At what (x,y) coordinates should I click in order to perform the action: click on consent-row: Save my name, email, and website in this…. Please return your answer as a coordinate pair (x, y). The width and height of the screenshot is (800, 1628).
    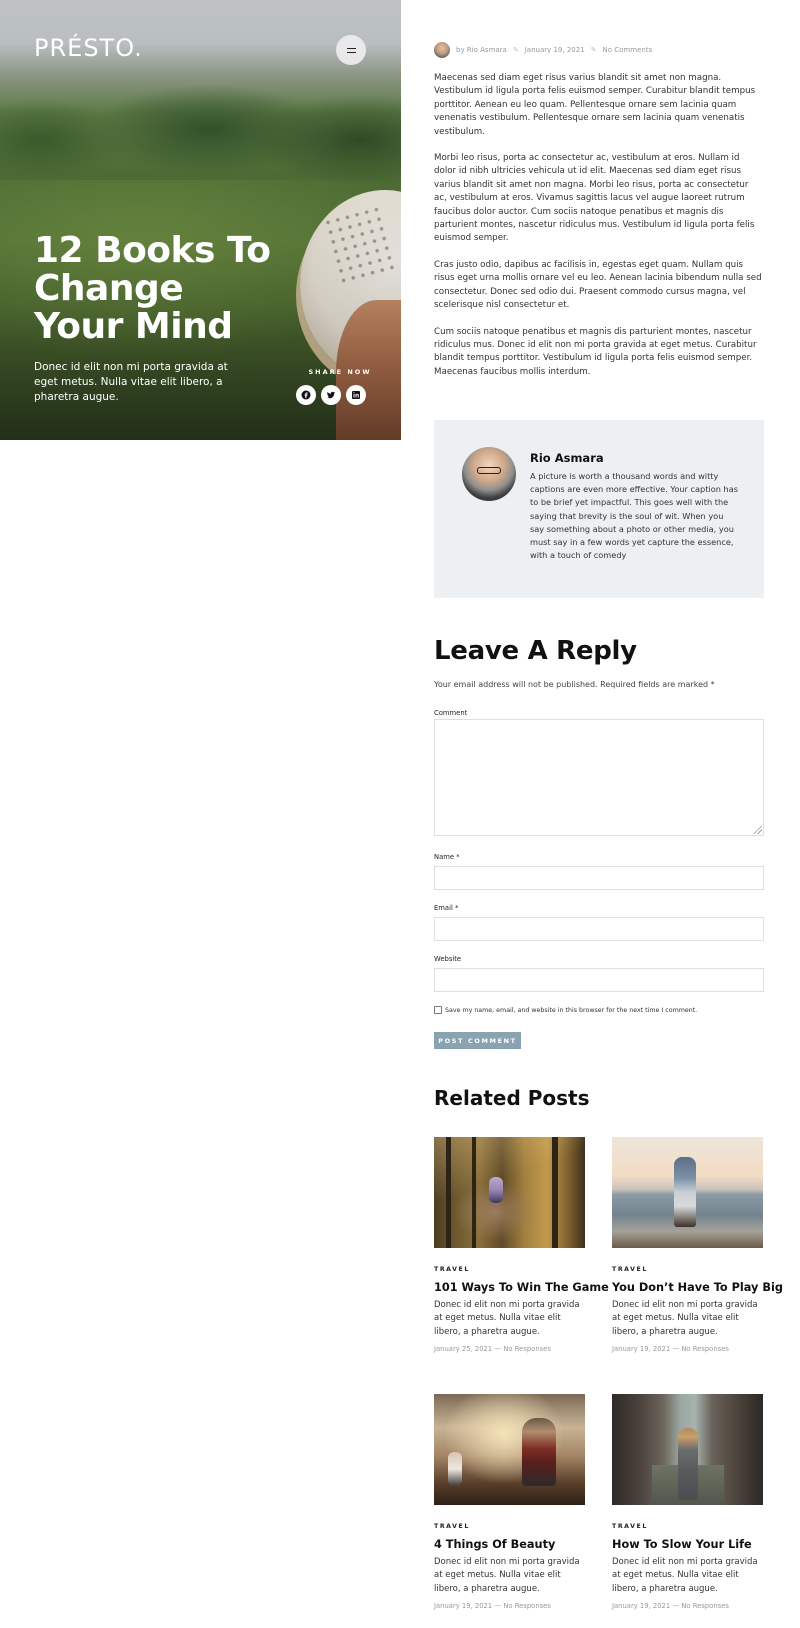
    Looking at the image, I should click on (565, 1010).